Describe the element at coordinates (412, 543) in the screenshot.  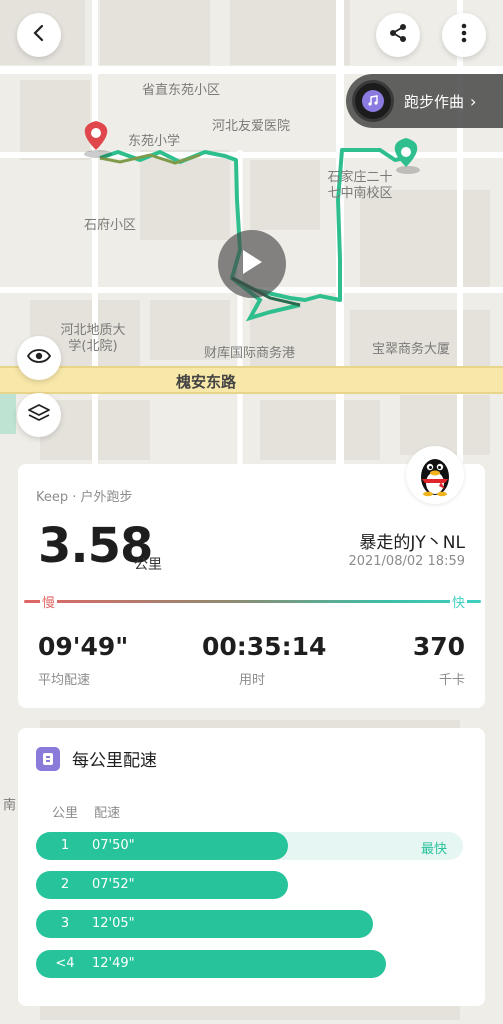
I see `username: 暴走的JY丶NL` at that location.